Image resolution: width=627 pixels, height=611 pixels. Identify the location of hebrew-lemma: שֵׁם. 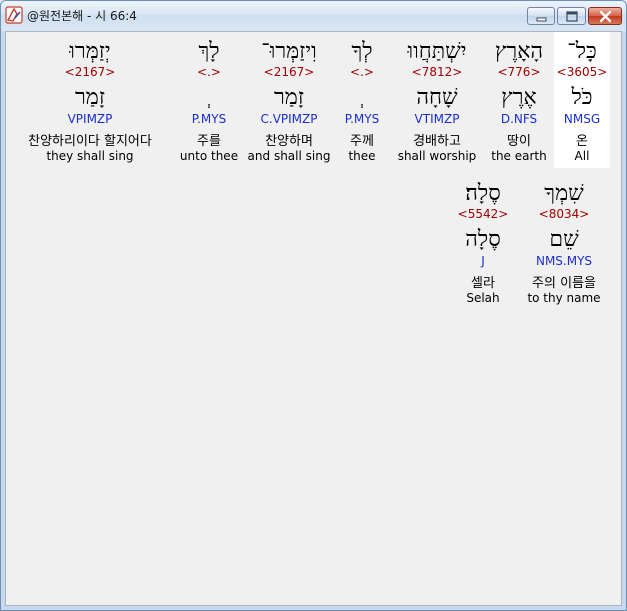
(564, 239).